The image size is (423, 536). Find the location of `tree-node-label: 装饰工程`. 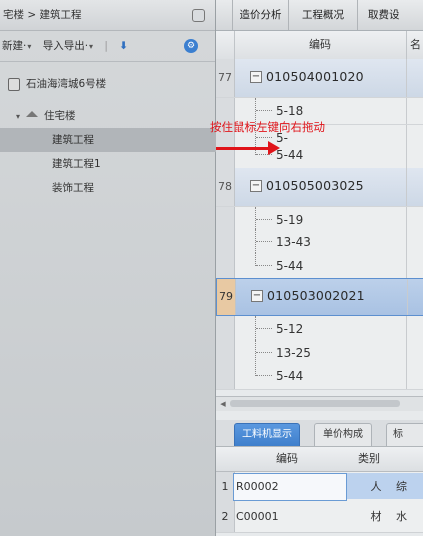

tree-node-label: 装饰工程 is located at coordinates (73, 188).